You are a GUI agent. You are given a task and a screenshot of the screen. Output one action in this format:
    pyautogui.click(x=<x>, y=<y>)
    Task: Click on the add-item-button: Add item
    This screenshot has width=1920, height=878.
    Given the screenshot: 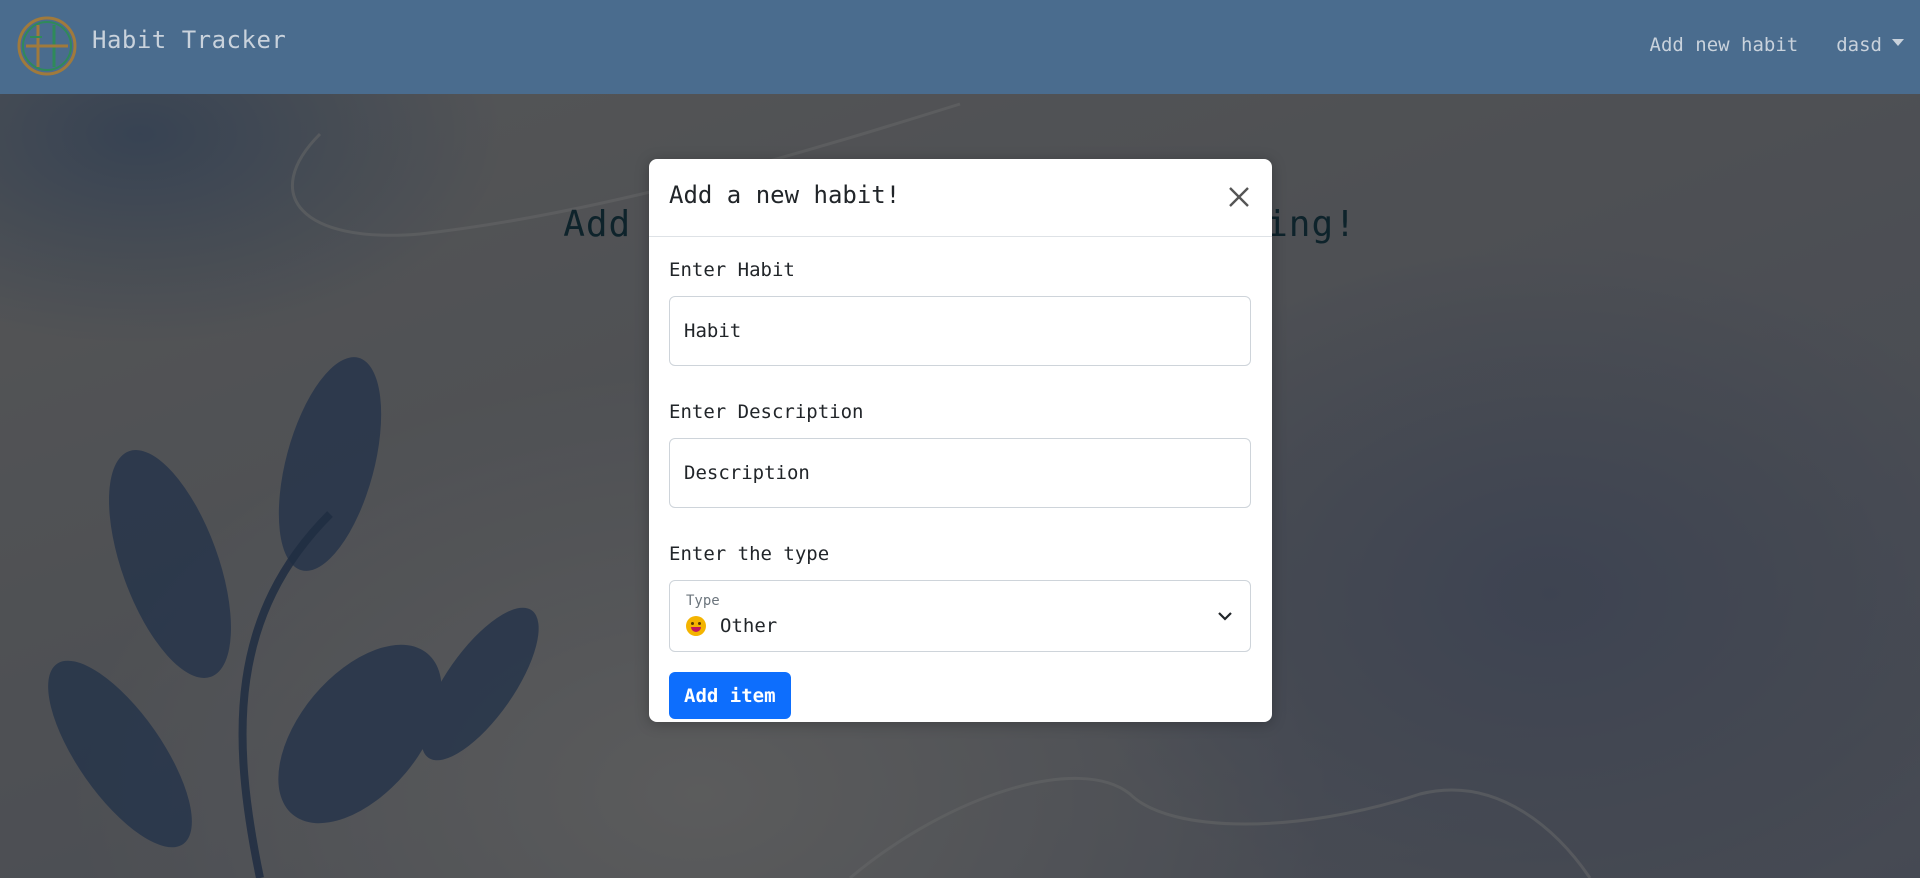 What is the action you would take?
    pyautogui.click(x=730, y=695)
    